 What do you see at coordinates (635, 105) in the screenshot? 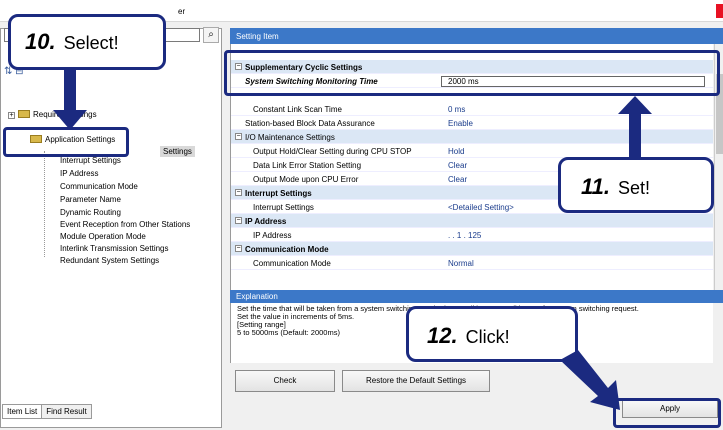
I see `arrow-11-head` at bounding box center [635, 105].